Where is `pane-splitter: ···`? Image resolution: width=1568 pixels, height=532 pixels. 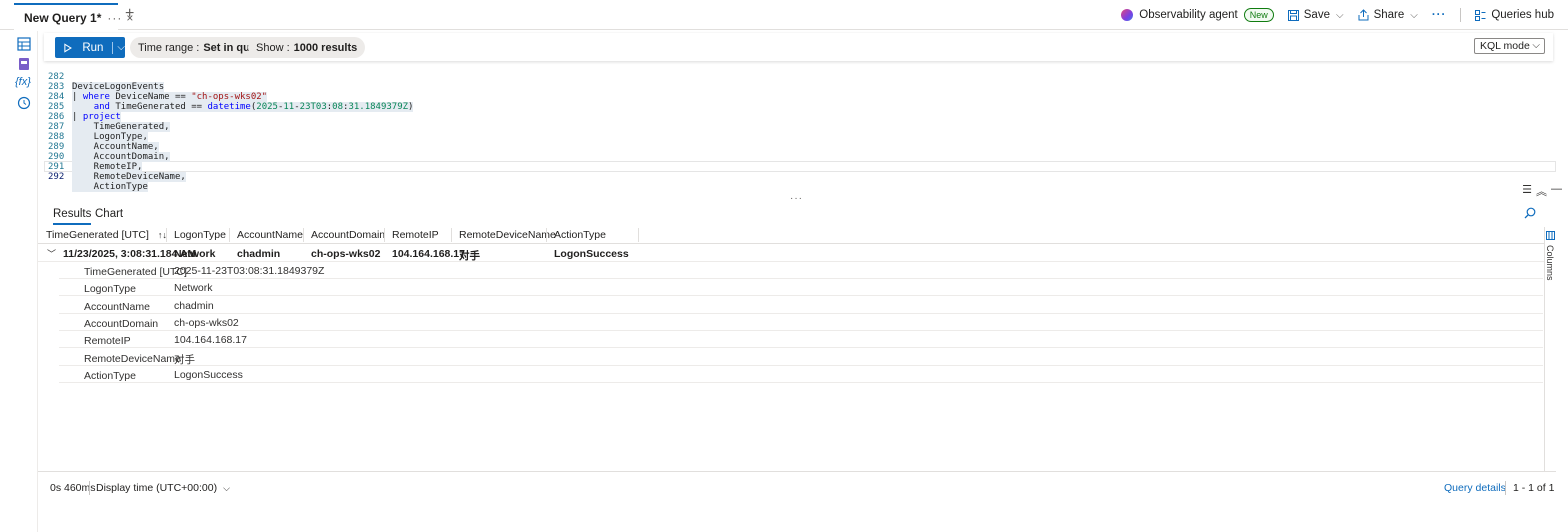 pane-splitter: ··· is located at coordinates (796, 198).